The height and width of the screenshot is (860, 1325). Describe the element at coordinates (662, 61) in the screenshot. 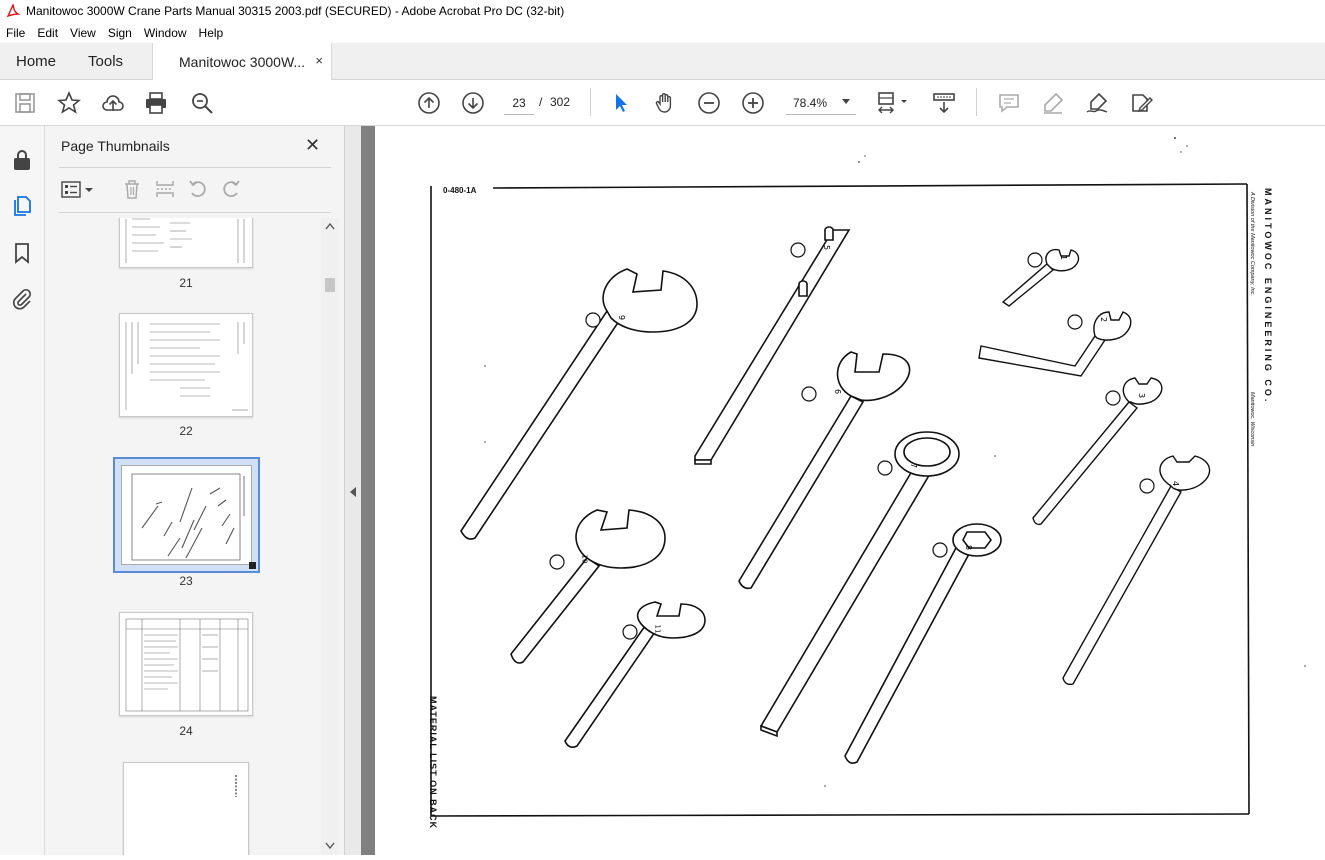

I see `tab-bar: Home Tools Manitowoc 3000W... ×` at that location.